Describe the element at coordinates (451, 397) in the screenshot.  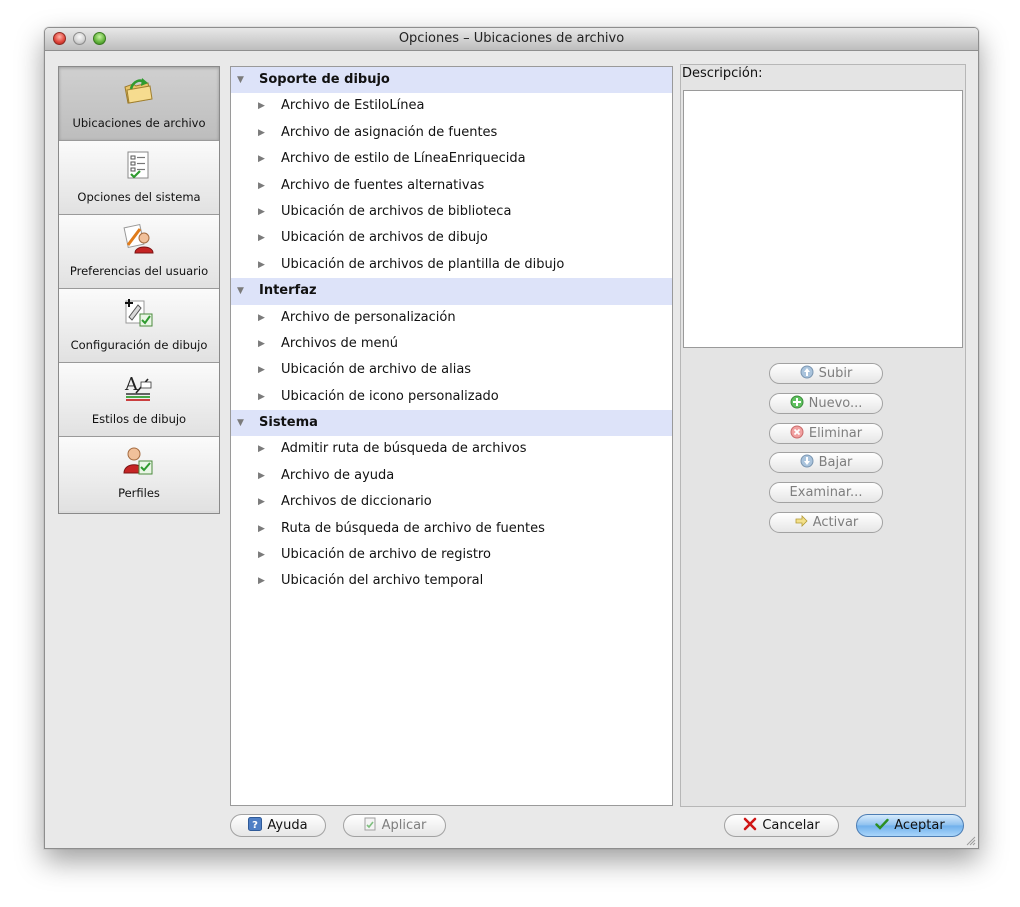
I see `tree-item: ▶ Ubicación de icono personalizado` at that location.